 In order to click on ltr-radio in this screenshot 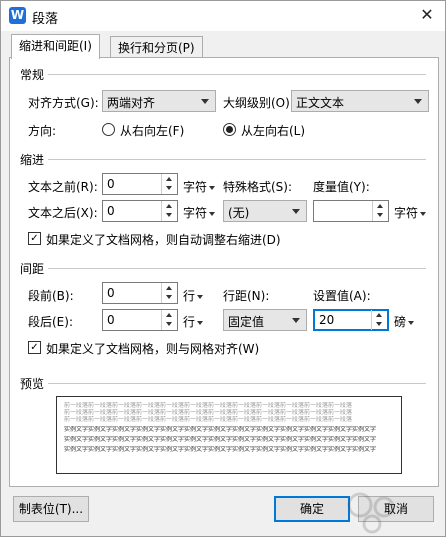, I will do `click(229, 129)`.